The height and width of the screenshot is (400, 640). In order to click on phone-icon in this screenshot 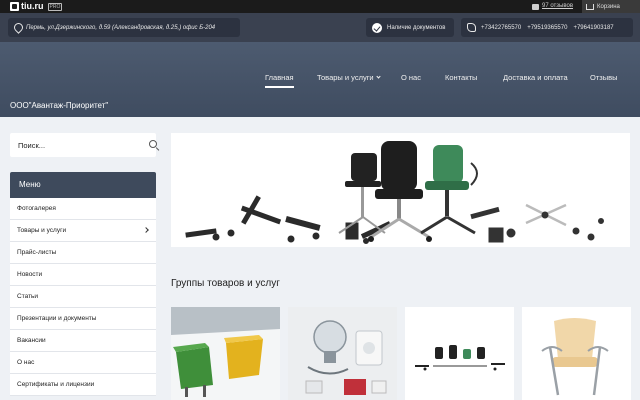, I will do `click(471, 27)`.